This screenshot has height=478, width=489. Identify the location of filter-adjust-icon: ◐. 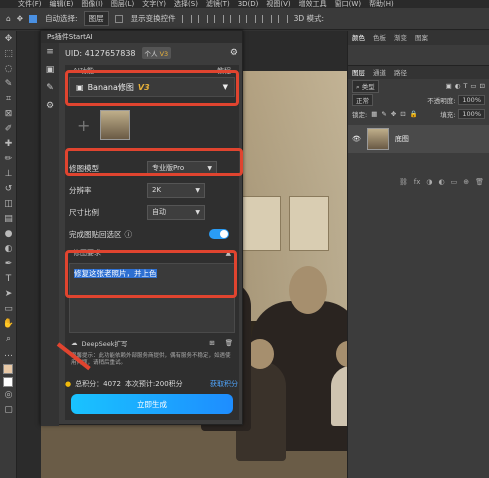
(458, 86).